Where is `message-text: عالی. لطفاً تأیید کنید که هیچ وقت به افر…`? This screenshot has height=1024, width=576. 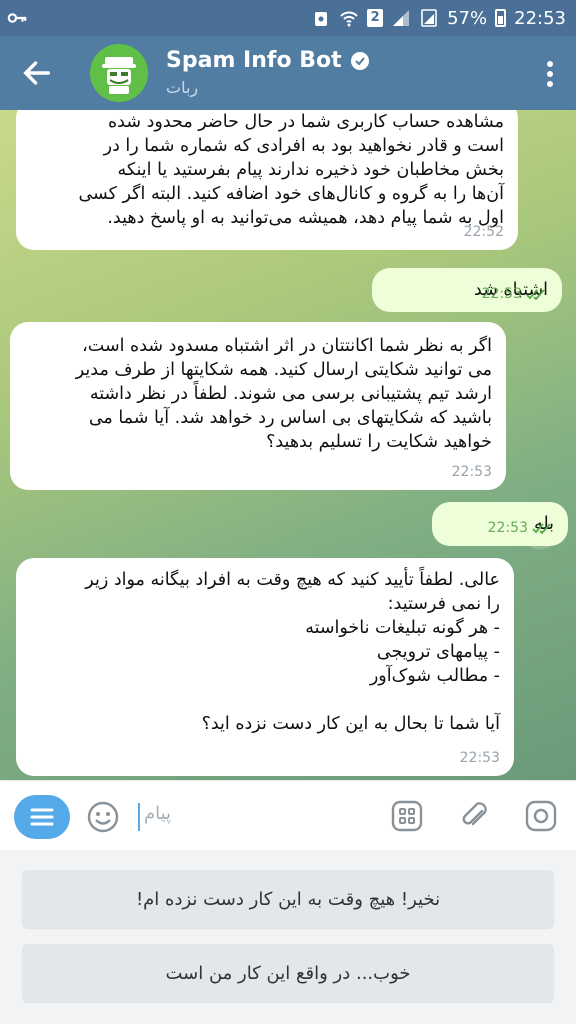
message-text: عالی. لطفاً تأیید کنید که هیچ وقت به افر… is located at coordinates (292, 652).